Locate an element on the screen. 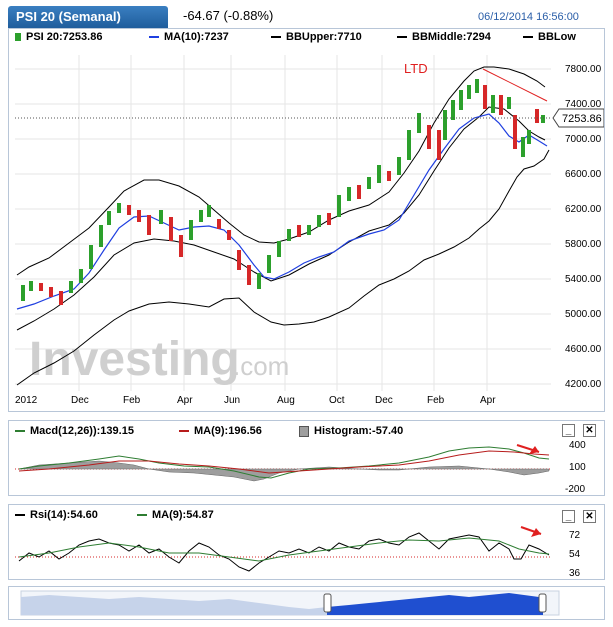  y-label: 7400.00 is located at coordinates (583, 104).